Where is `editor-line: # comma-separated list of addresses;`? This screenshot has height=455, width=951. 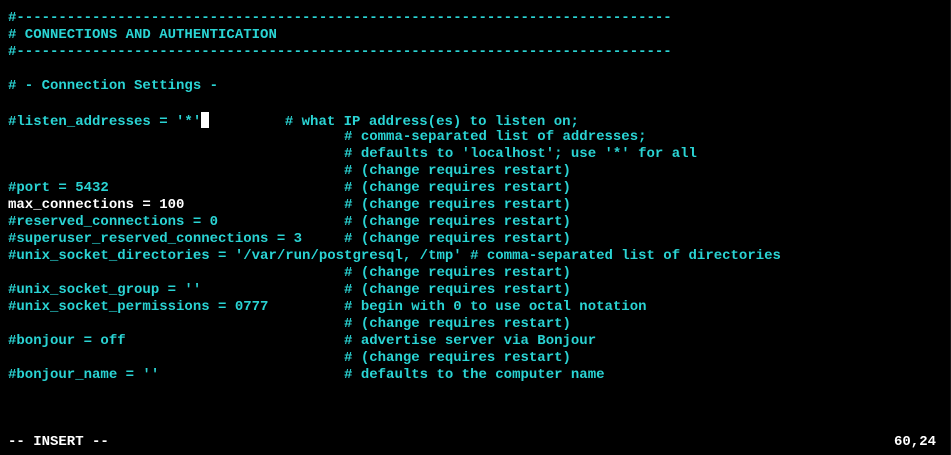
editor-line: # comma-separated list of addresses; is located at coordinates (475, 137).